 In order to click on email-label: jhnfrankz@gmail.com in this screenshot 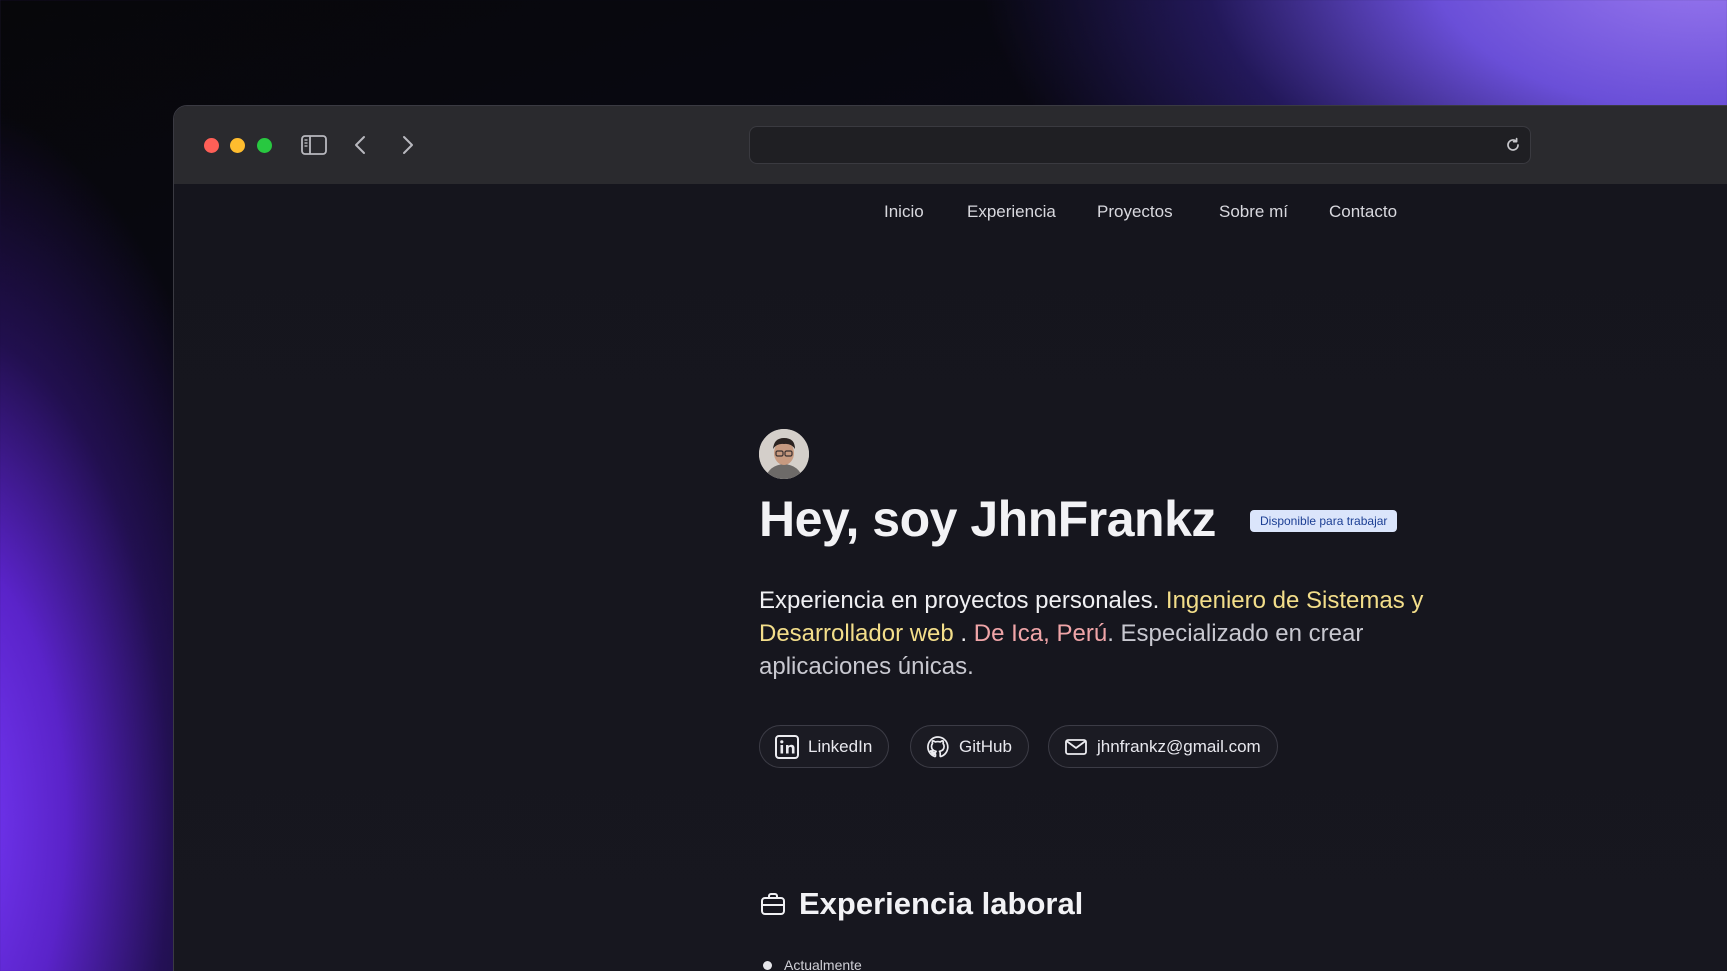, I will do `click(1179, 746)`.